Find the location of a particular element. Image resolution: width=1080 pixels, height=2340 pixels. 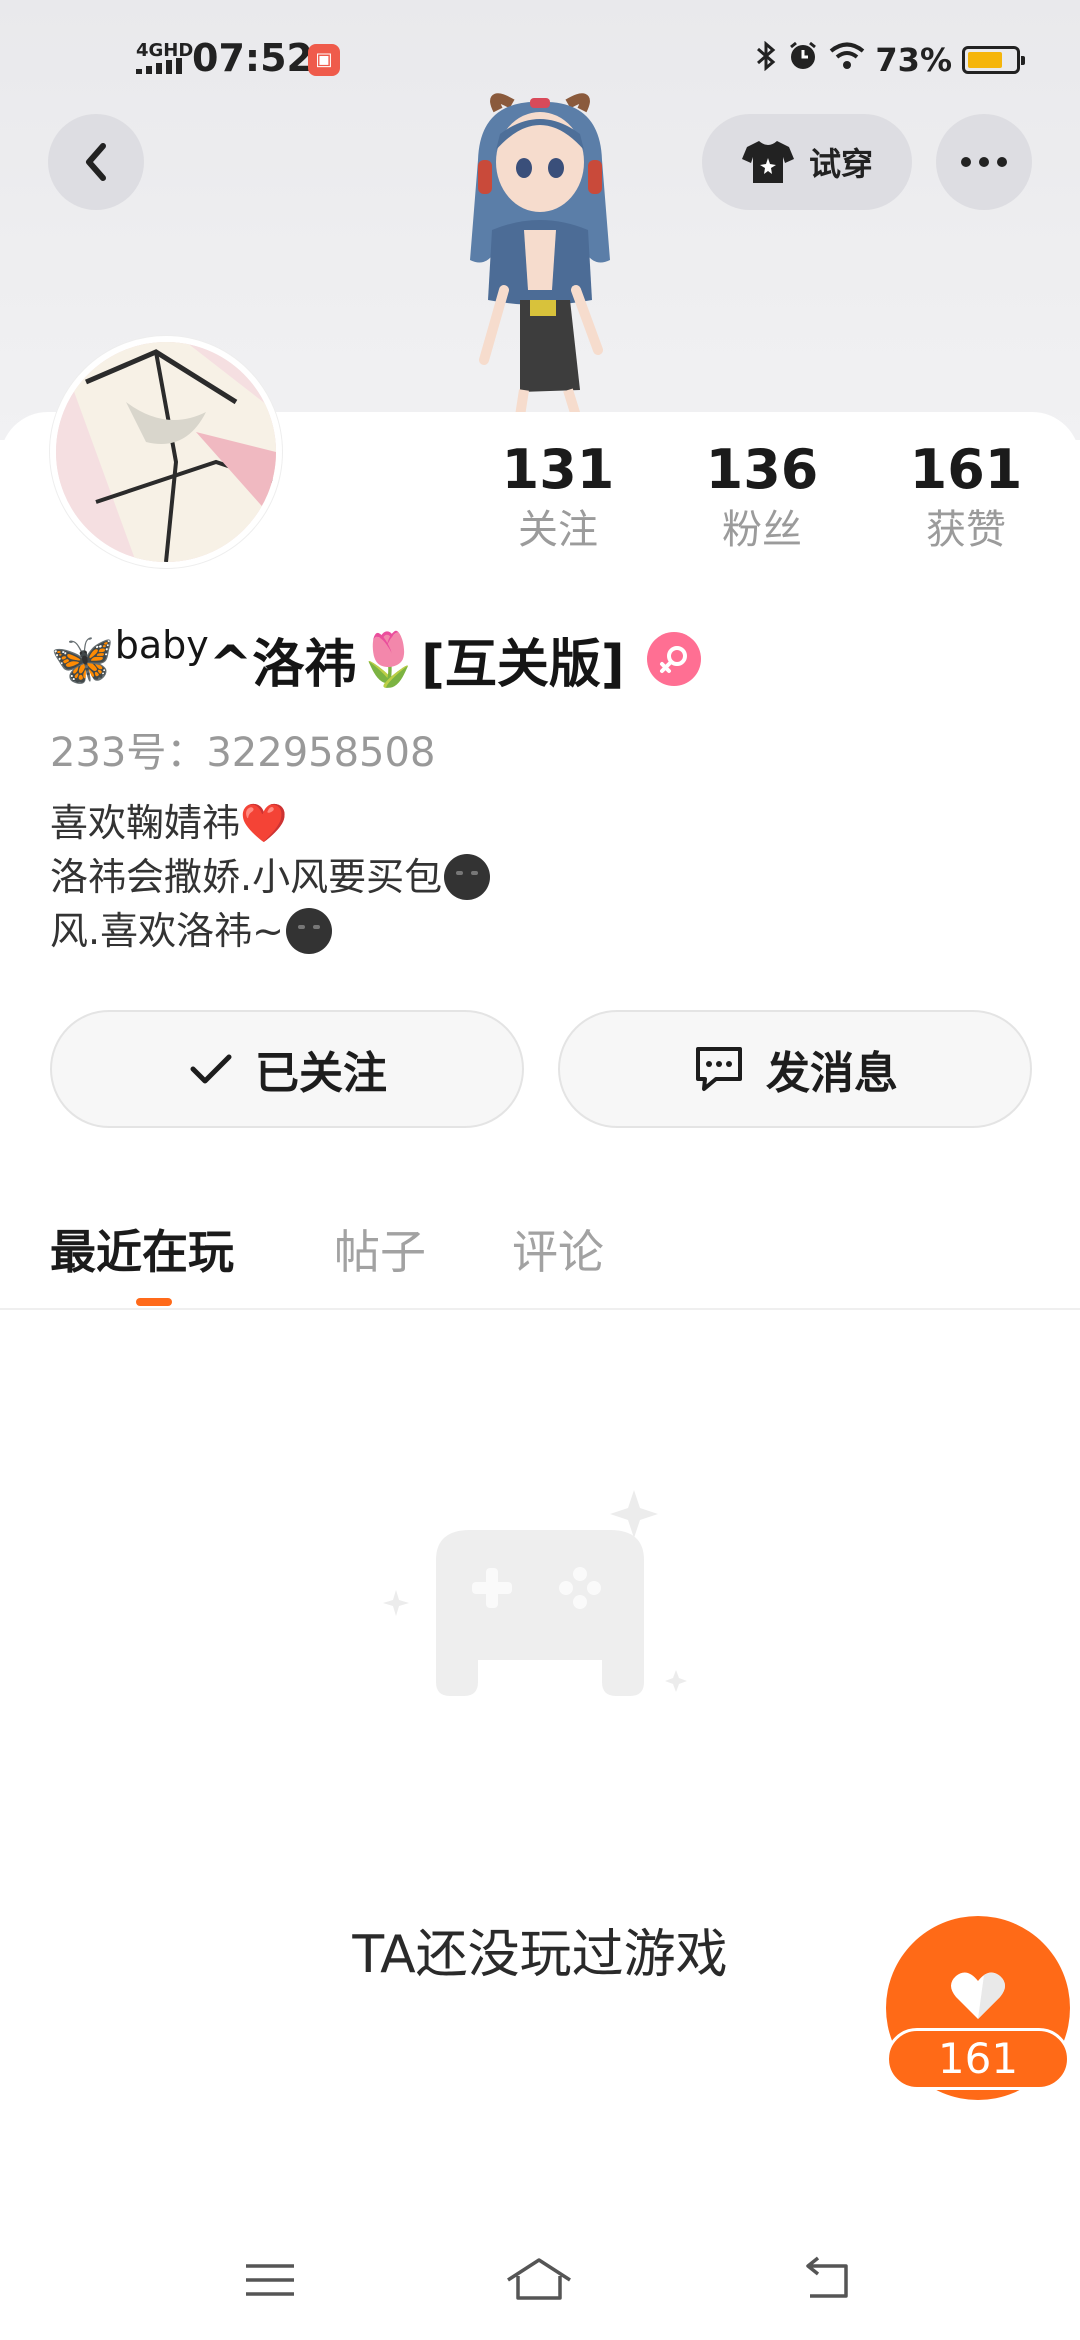

battery-icon is located at coordinates (993, 60).